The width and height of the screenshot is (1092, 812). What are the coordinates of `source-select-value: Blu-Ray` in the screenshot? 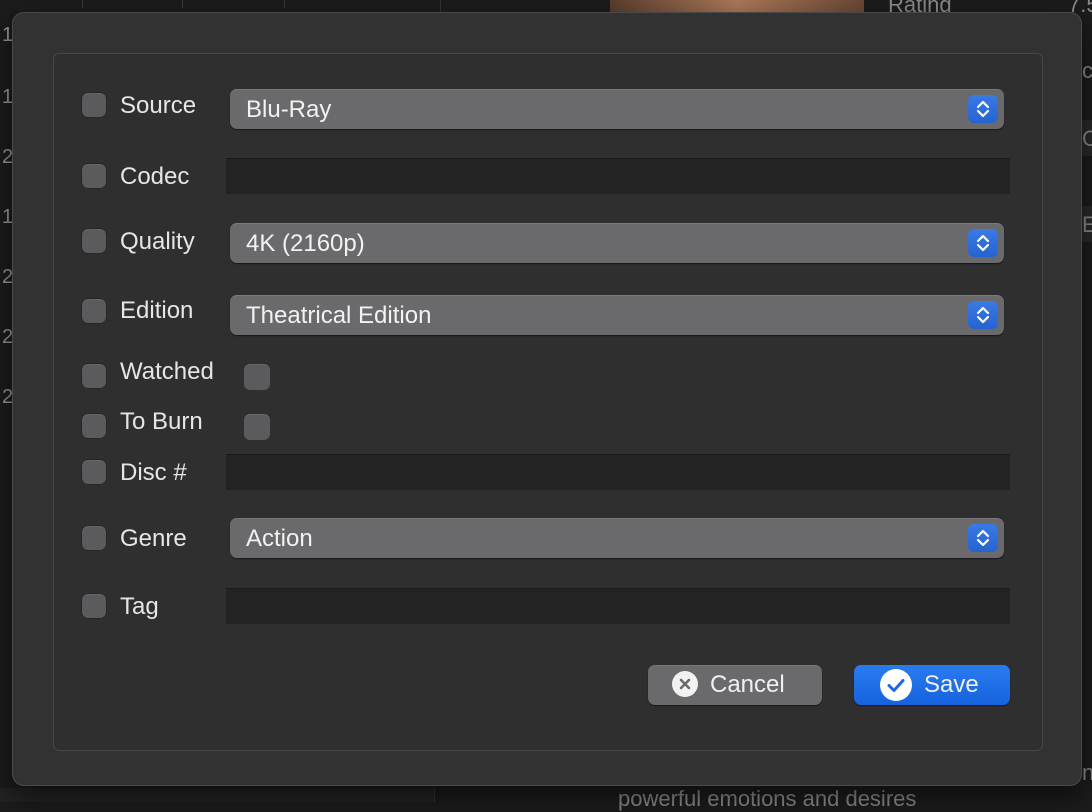 It's located at (289, 109).